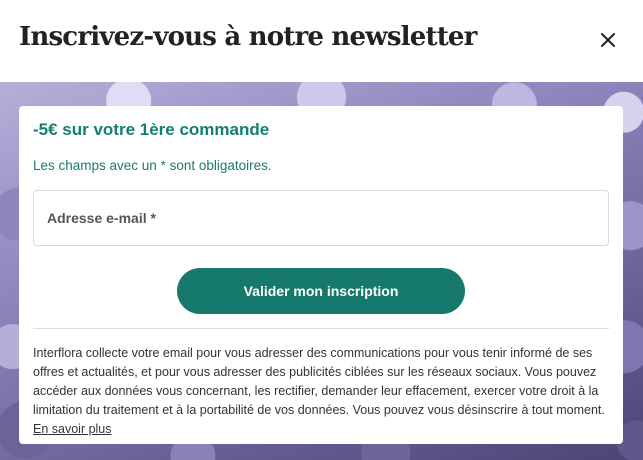 This screenshot has width=643, height=460. I want to click on modal-title: Inscrivez-vous à notre newsletter, so click(248, 37).